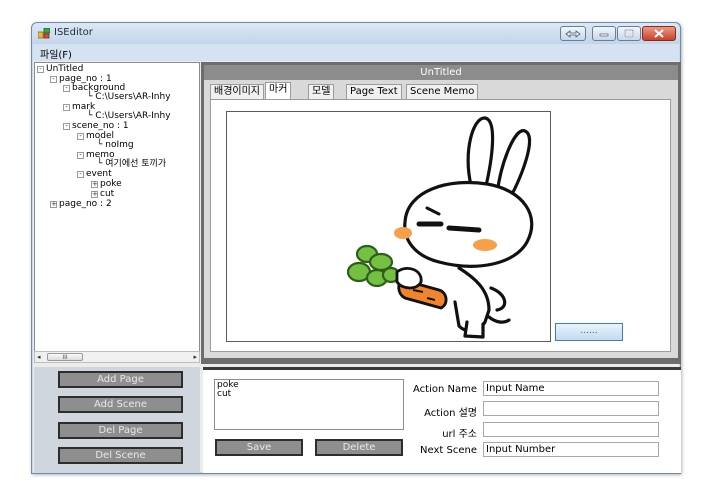 The height and width of the screenshot is (501, 721). What do you see at coordinates (195, 357) in the screenshot?
I see `scroll-right-icon: ▸` at bounding box center [195, 357].